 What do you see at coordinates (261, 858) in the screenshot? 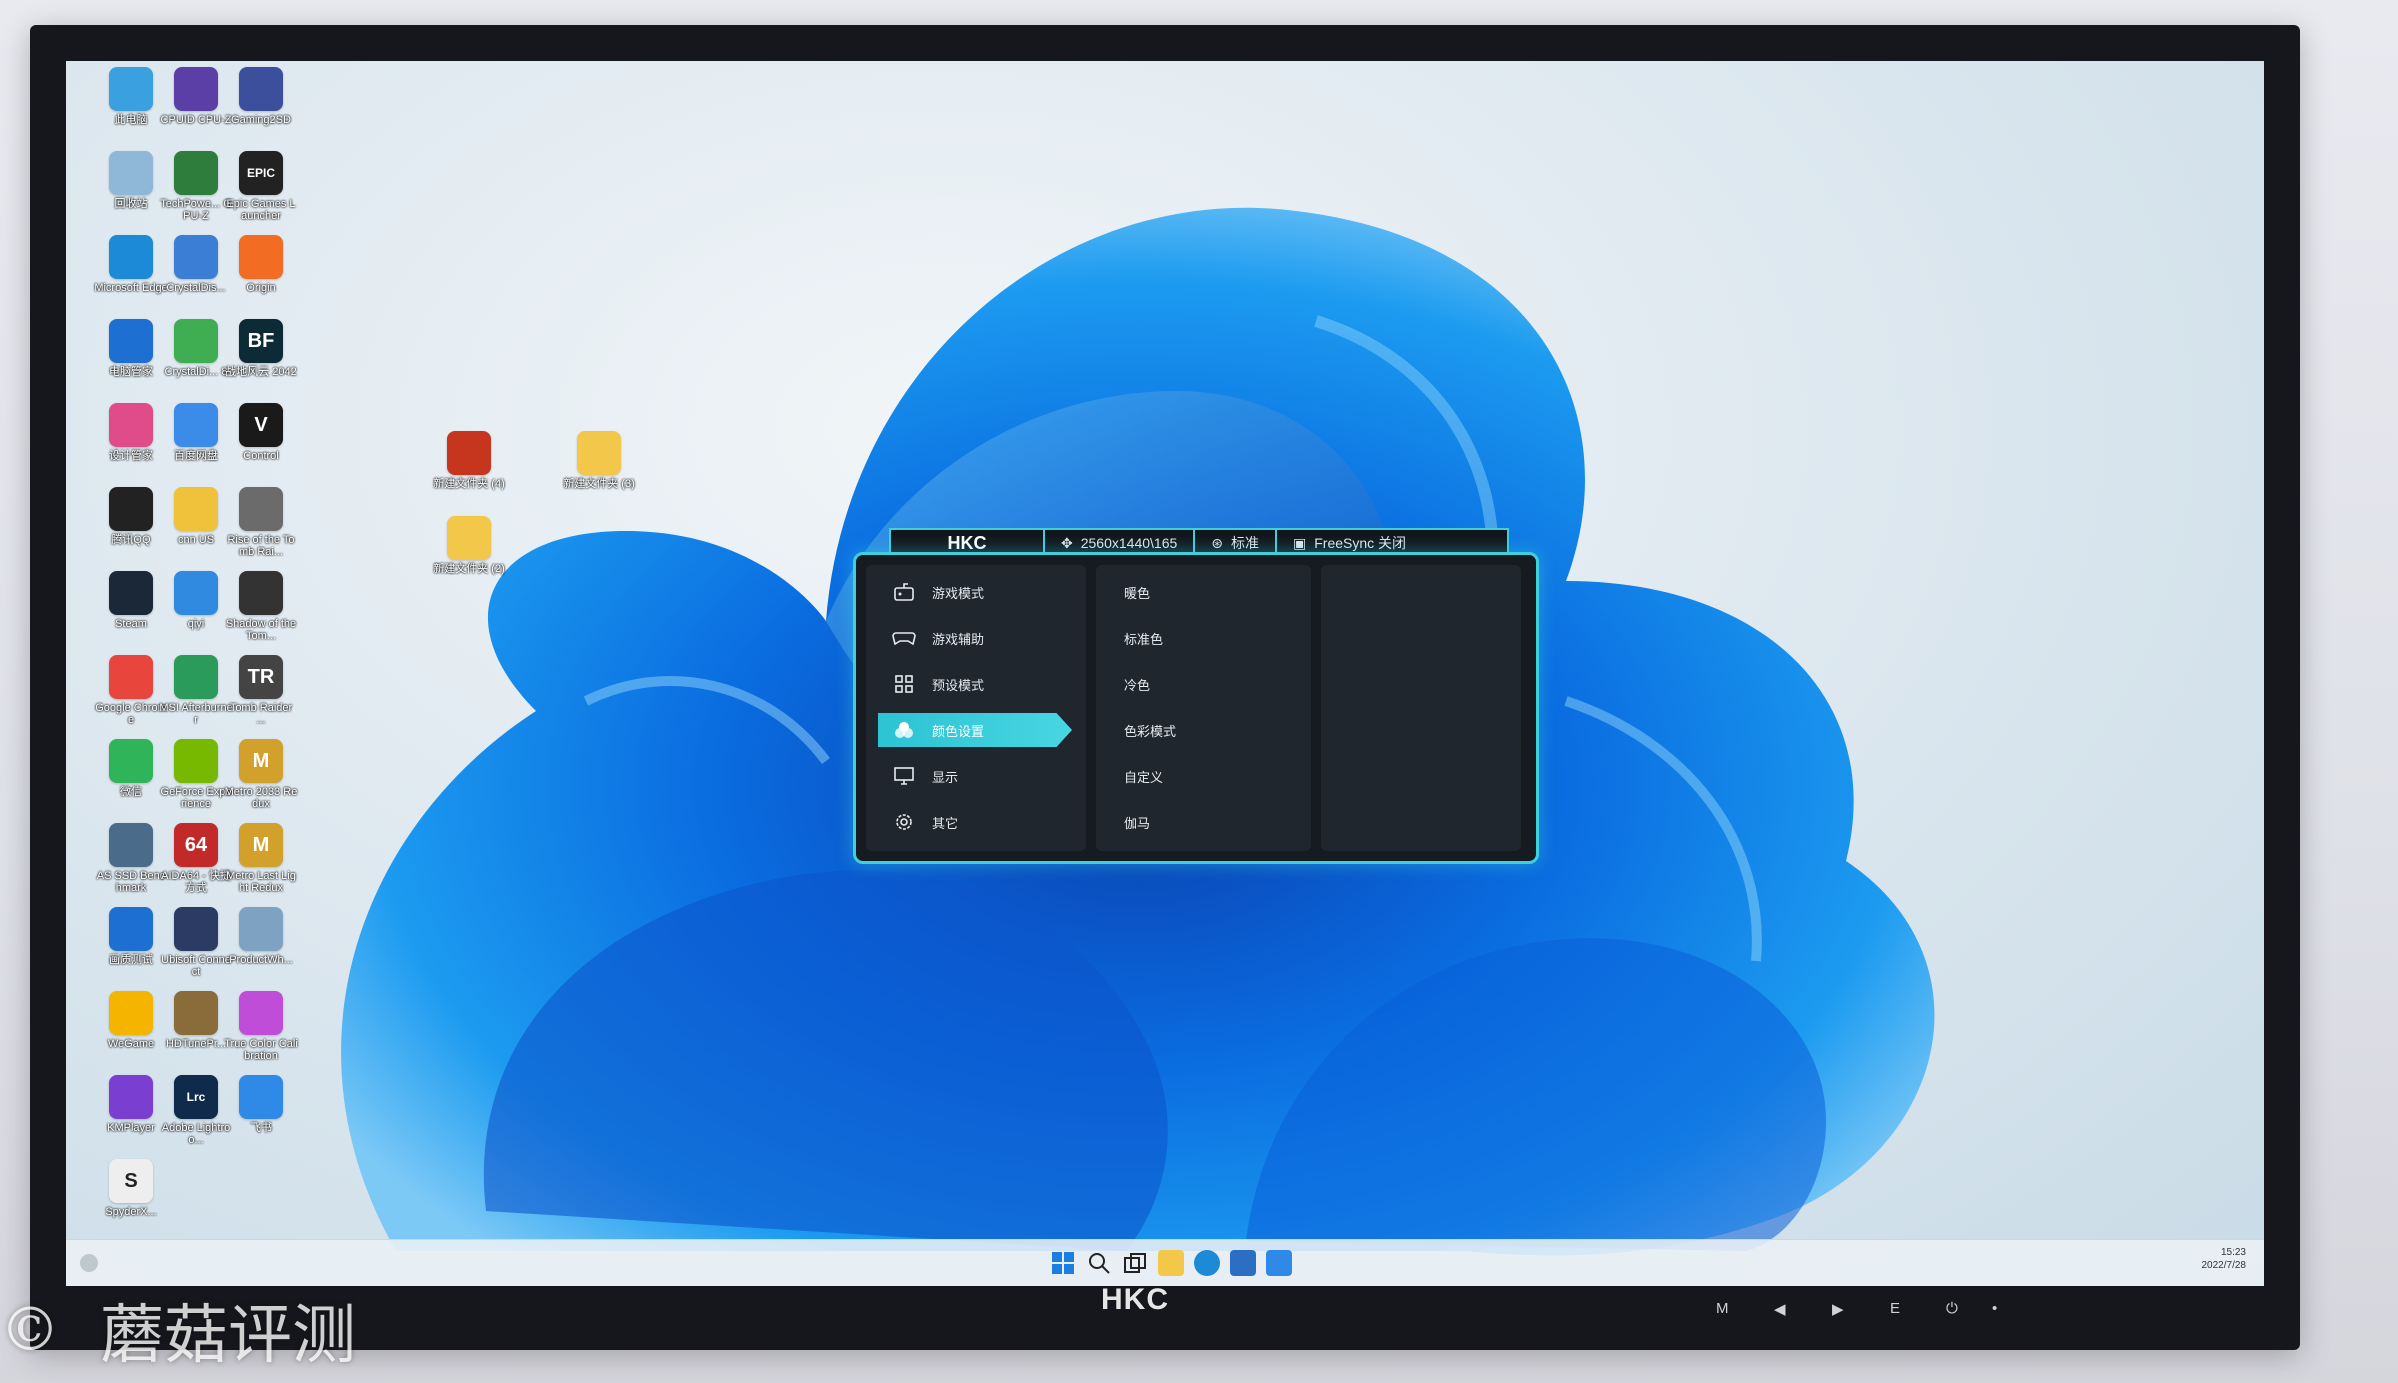
I see `desktop-icon: M Metro Last Light Redux` at bounding box center [261, 858].